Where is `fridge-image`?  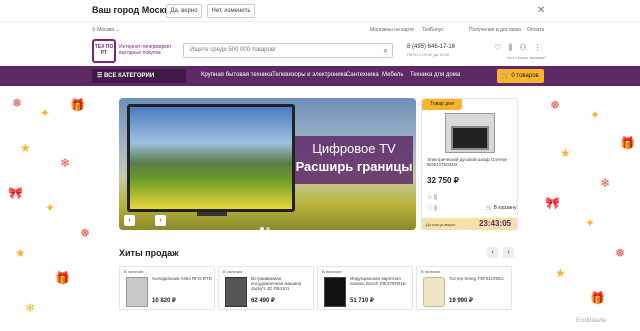
fridge-image is located at coordinates (137, 292).